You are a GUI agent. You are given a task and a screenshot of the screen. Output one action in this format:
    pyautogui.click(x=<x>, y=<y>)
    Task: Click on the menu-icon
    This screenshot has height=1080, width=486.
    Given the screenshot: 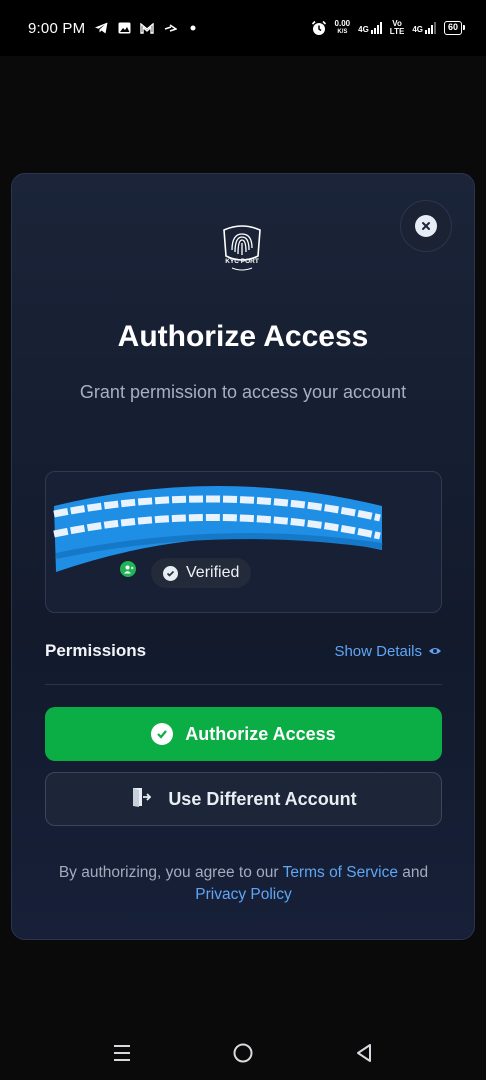 What is the action you would take?
    pyautogui.click(x=122, y=1053)
    